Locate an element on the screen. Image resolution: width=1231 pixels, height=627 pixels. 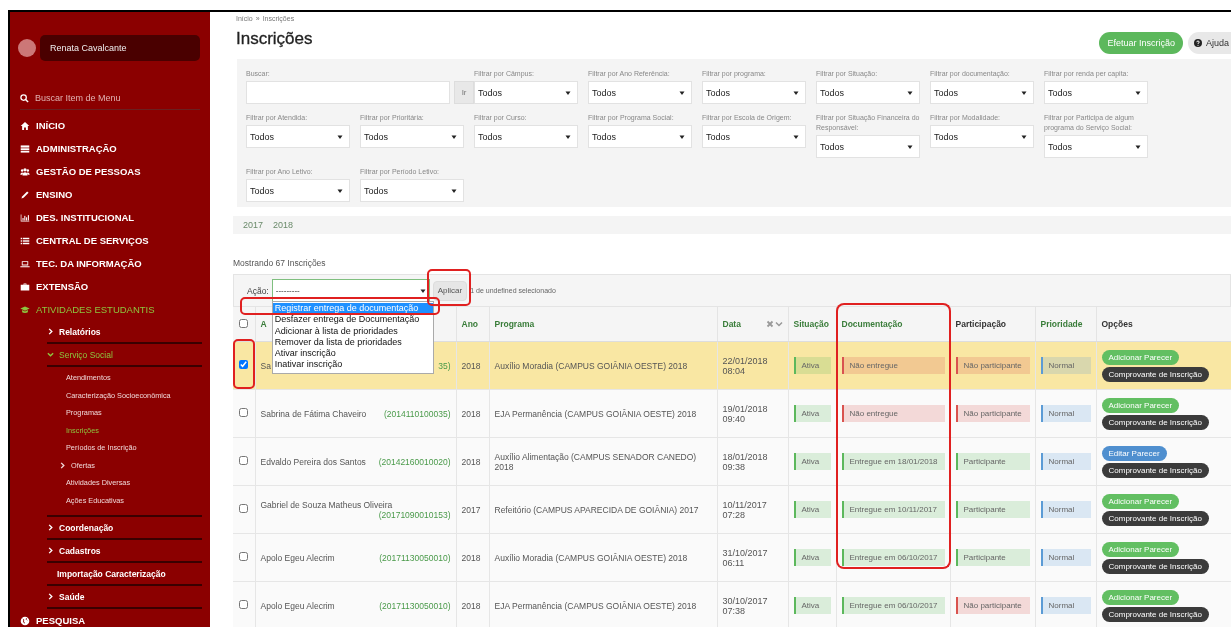
year-link: 2017 is located at coordinates (253, 225).